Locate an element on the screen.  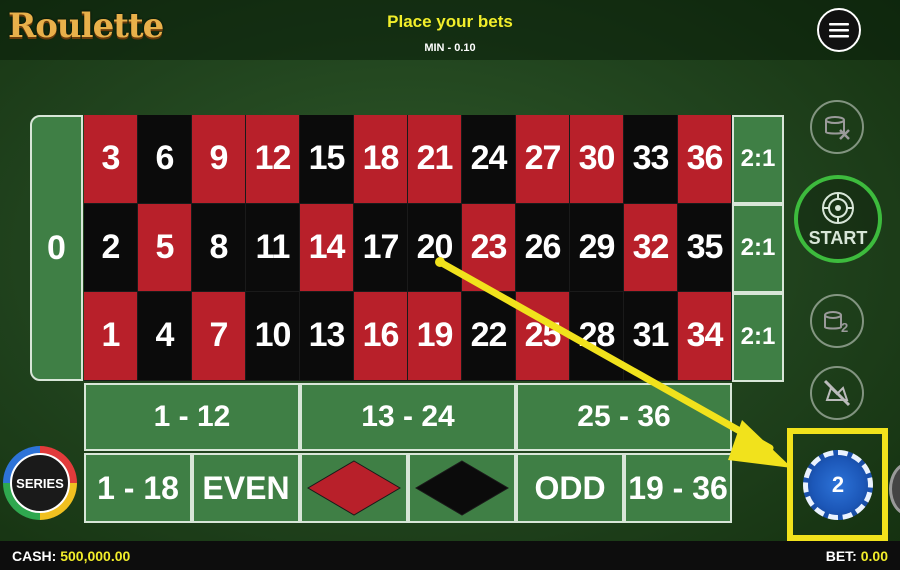
svg-text: 2 is located at coordinates (844, 327).